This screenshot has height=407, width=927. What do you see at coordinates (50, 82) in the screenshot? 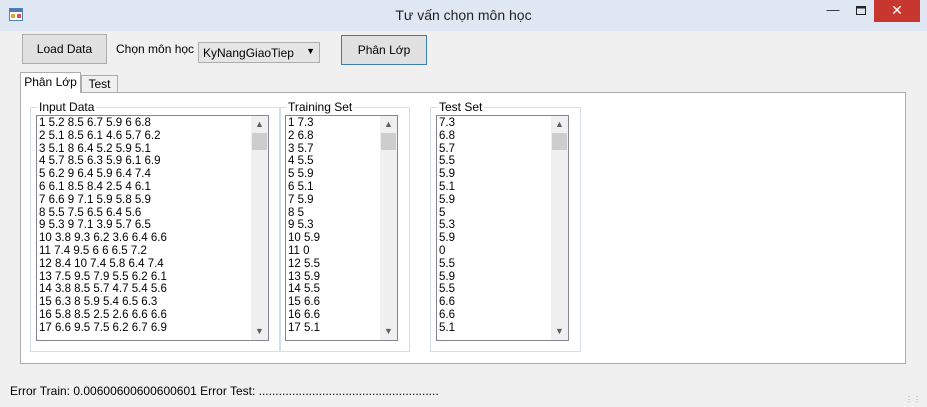
I see `tab-phan-lop: Phân Lớp` at bounding box center [50, 82].